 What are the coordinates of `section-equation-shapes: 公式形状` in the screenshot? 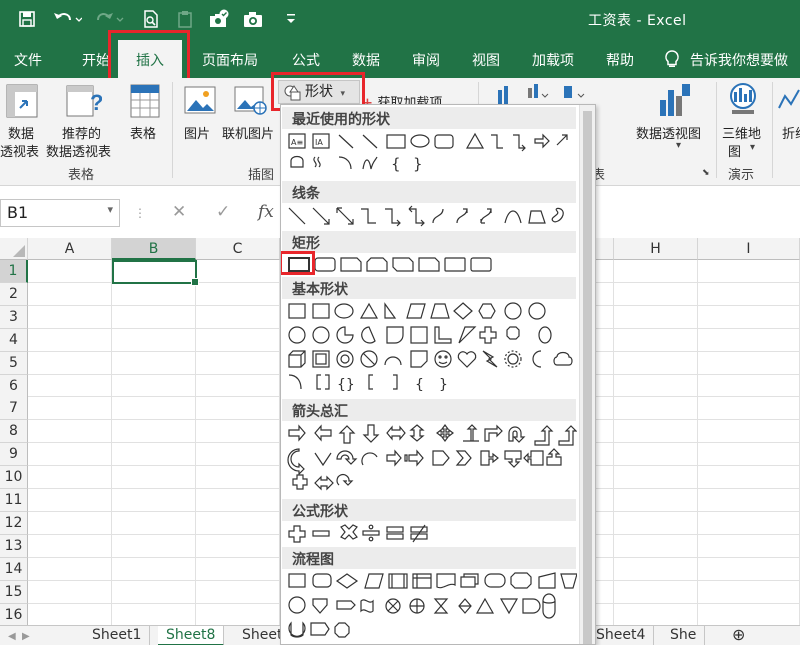 It's located at (429, 510).